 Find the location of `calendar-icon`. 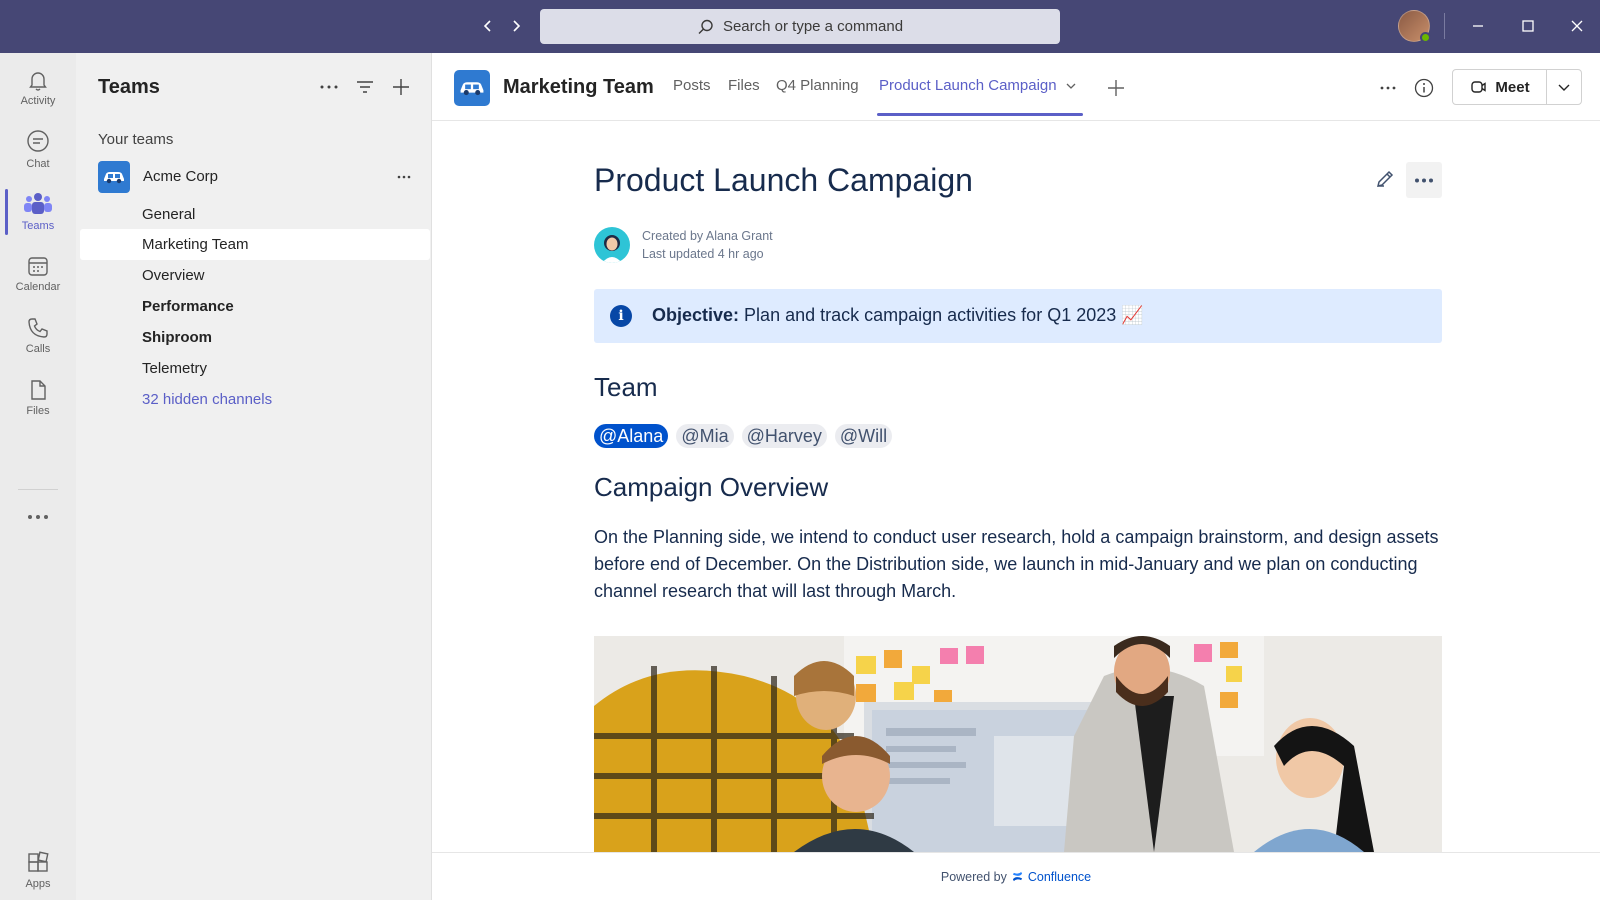

calendar-icon is located at coordinates (38, 266).